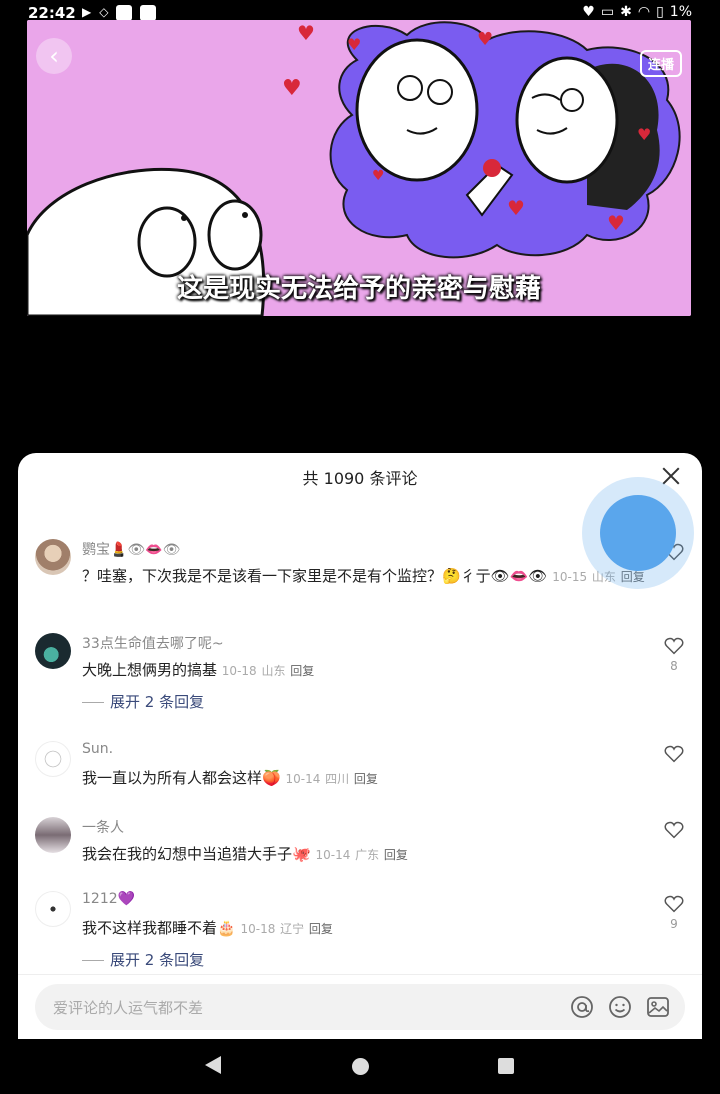 This screenshot has width=720, height=1094. I want to click on like-button: 9, so click(674, 913).